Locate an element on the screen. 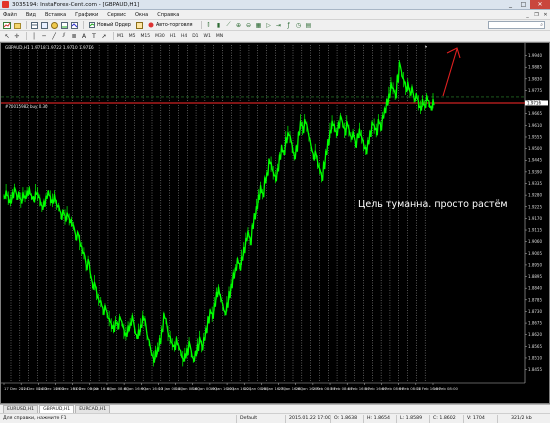 The height and width of the screenshot is (423, 550). tester-icon is located at coordinates (74, 25).